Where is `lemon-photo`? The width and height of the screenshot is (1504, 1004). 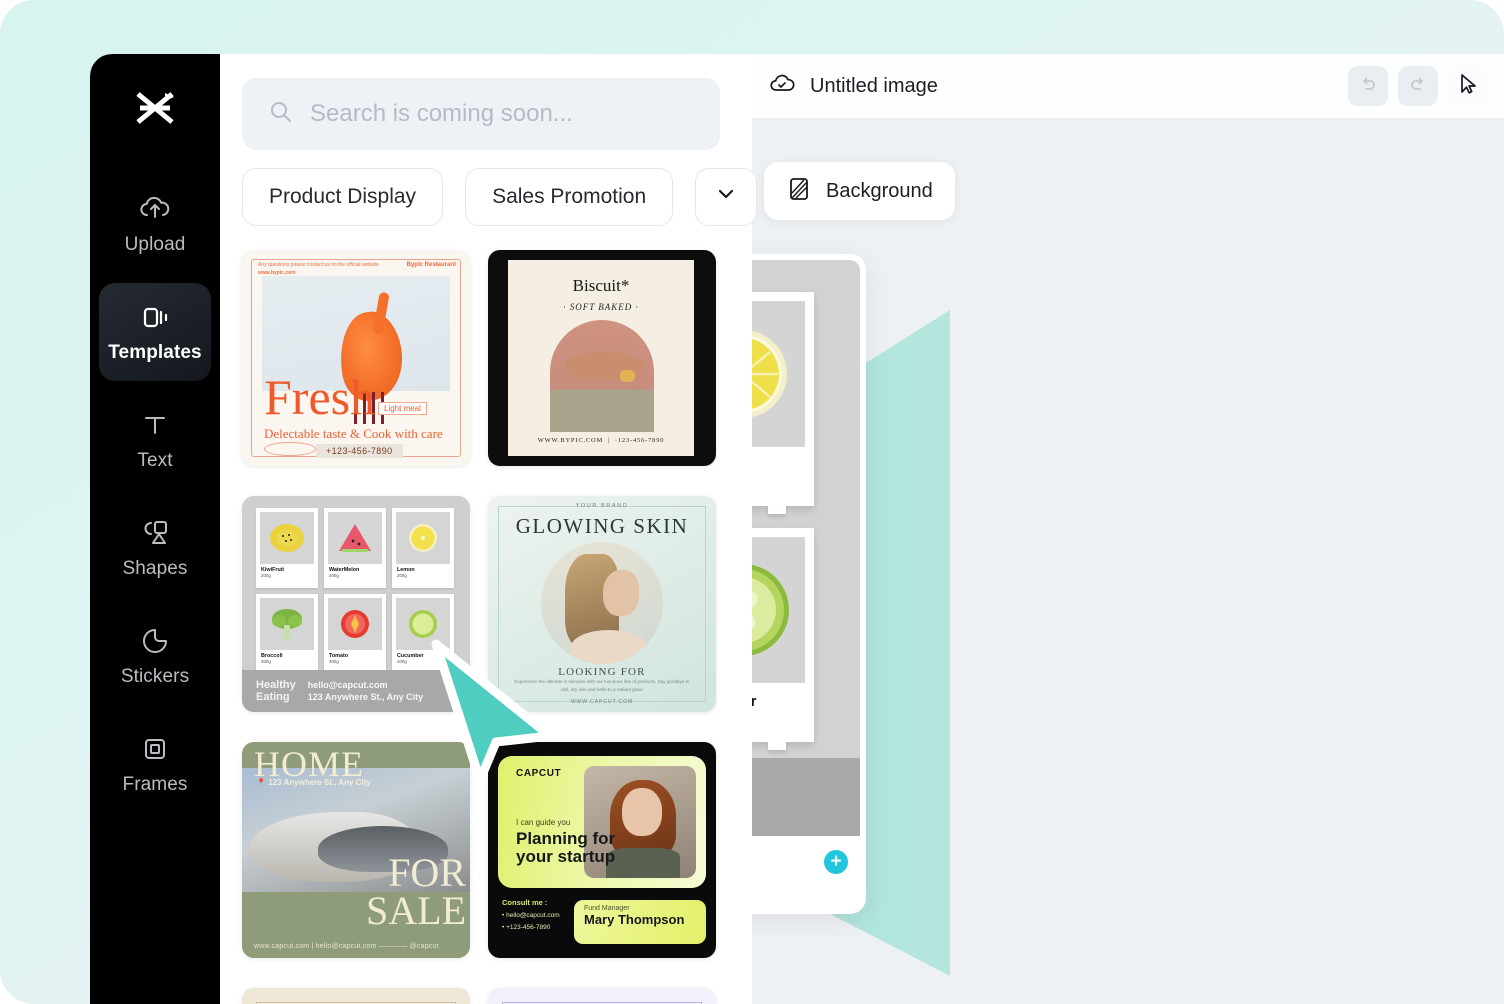
lemon-photo is located at coordinates (423, 538).